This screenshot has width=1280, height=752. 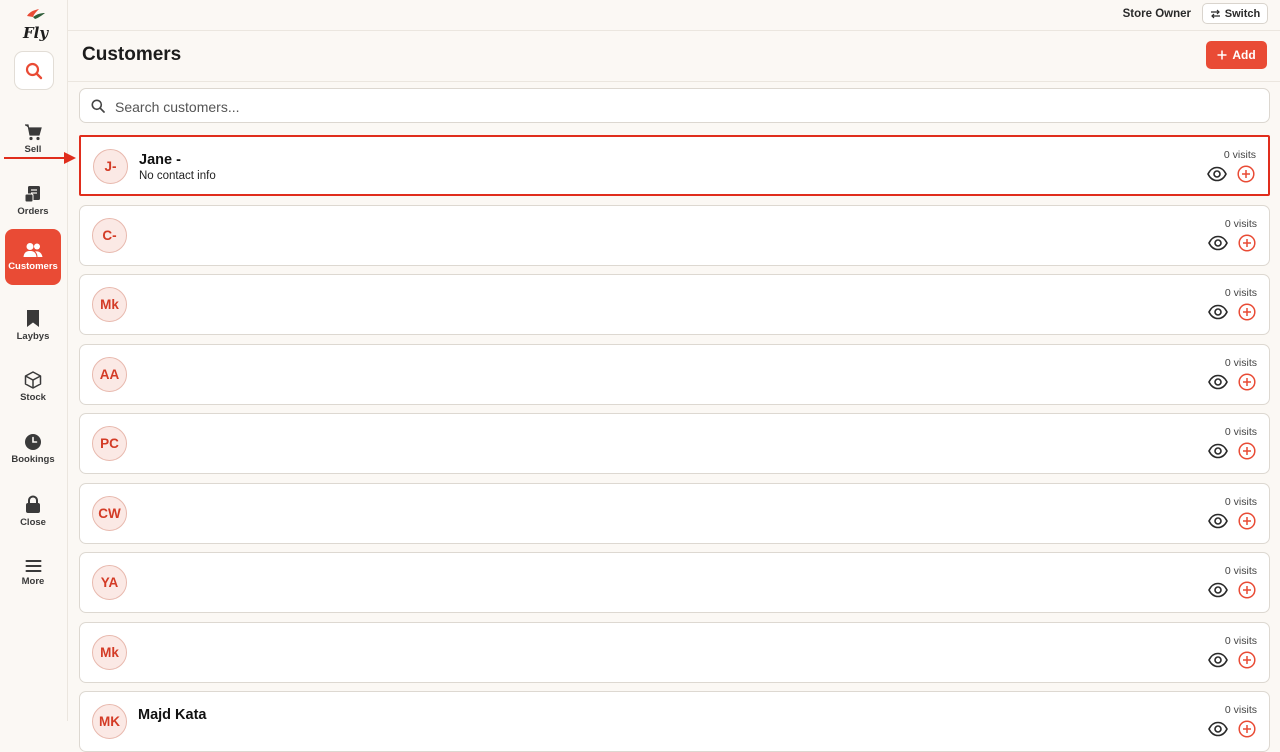 I want to click on sidebar-item-laybys: Laybys, so click(x=33, y=325).